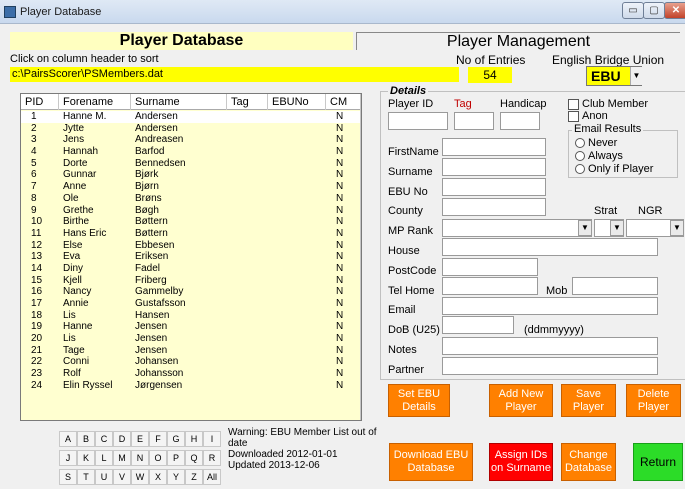  What do you see at coordinates (580, 143) in the screenshot?
I see `radio-never` at bounding box center [580, 143].